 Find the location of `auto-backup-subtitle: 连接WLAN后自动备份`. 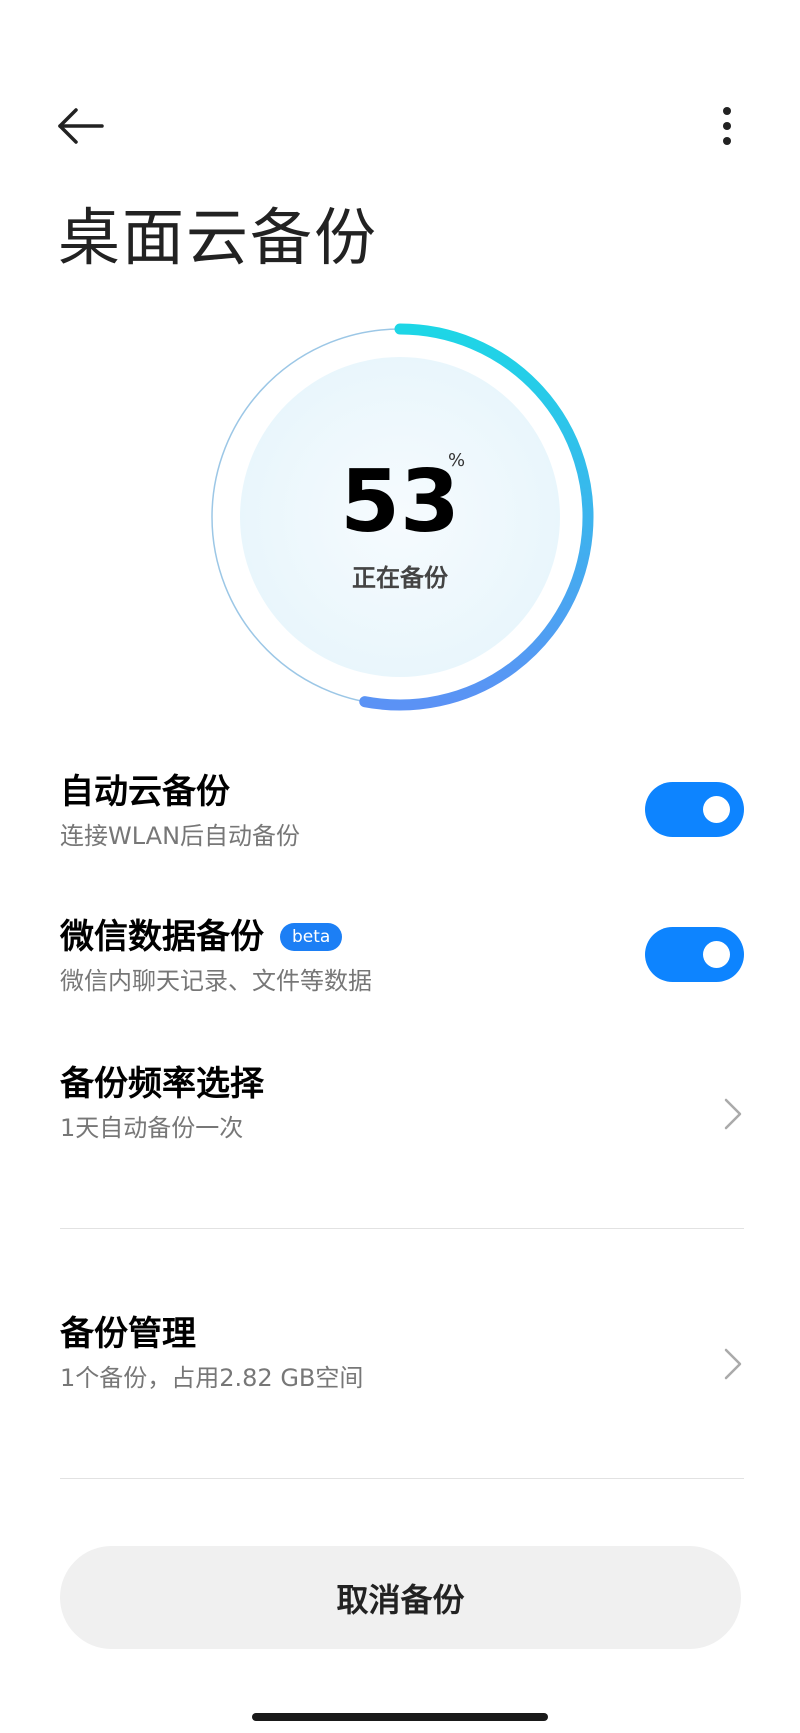

auto-backup-subtitle: 连接WLAN后自动备份 is located at coordinates (180, 836).